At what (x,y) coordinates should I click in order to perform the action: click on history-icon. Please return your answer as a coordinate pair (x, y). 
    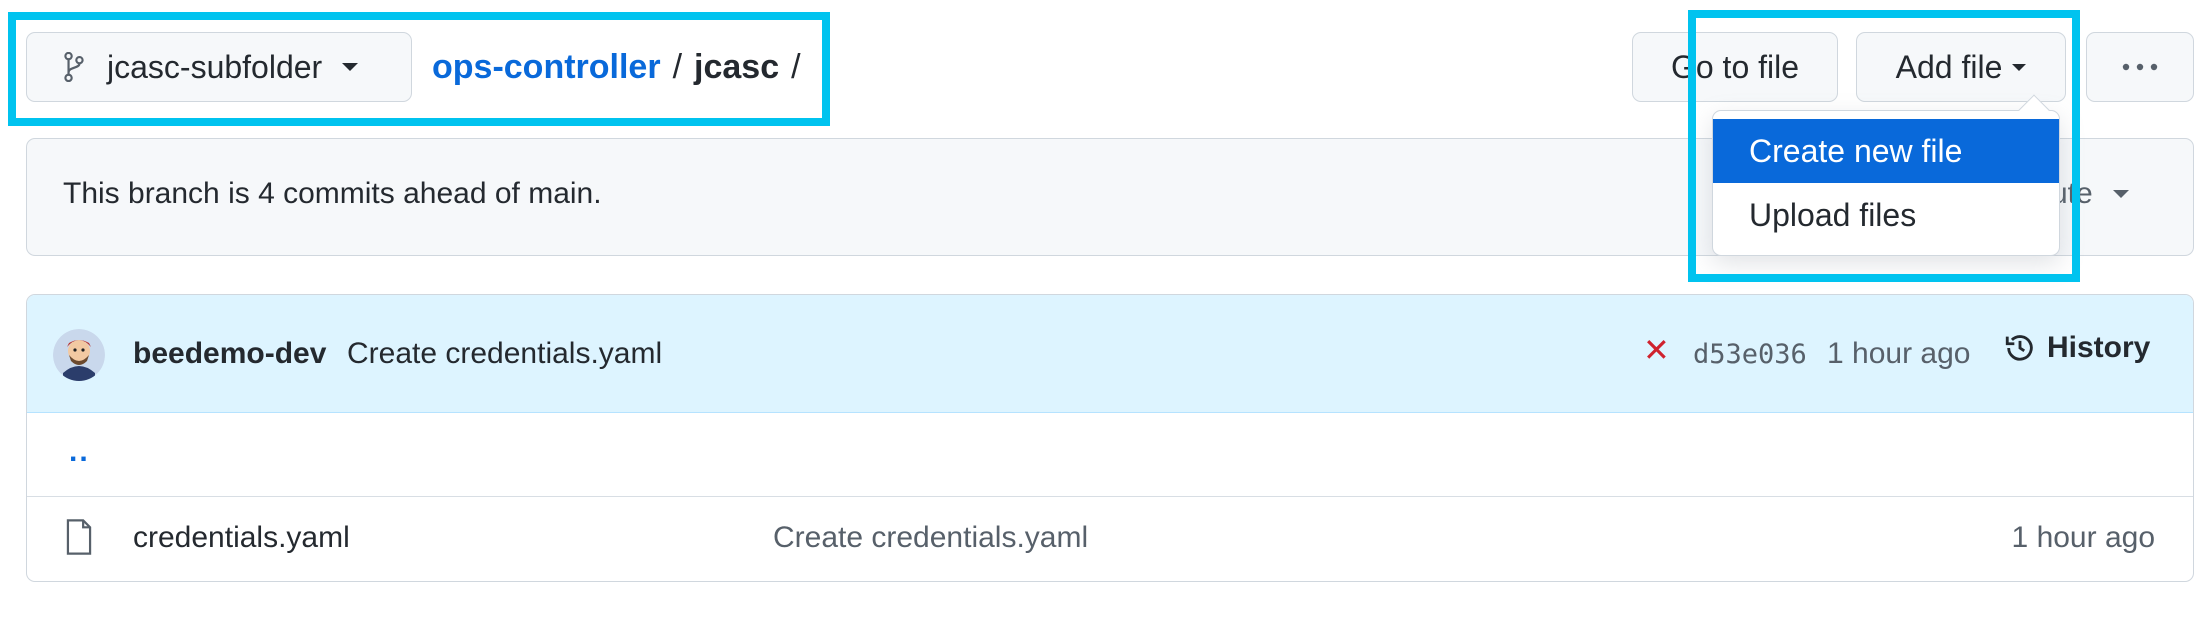
    Looking at the image, I should click on (2019, 348).